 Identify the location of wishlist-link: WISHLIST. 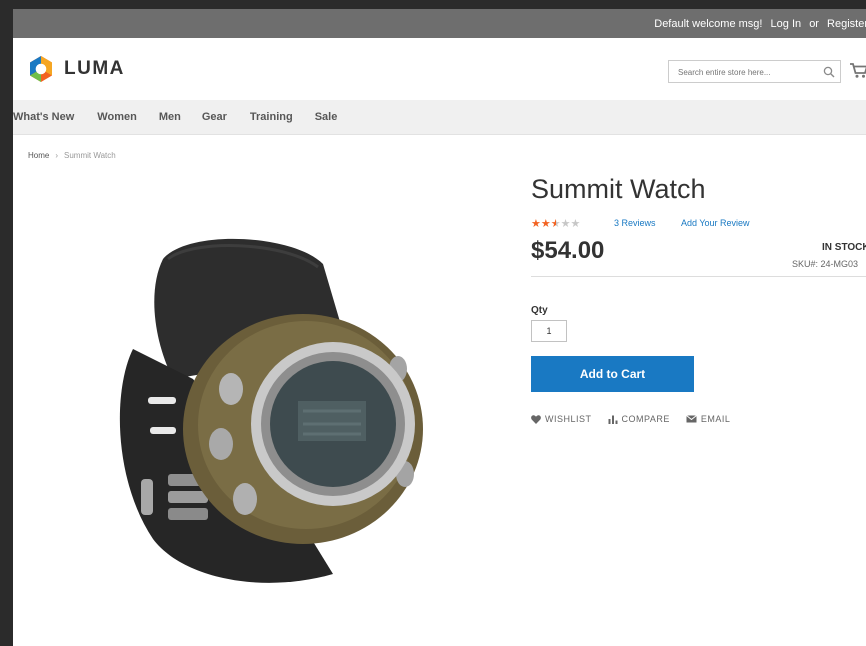
(561, 419).